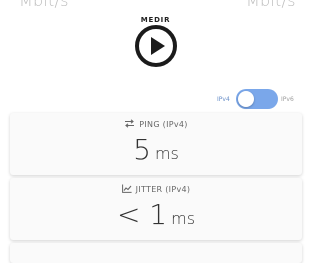 The width and height of the screenshot is (320, 263). What do you see at coordinates (287, 99) in the screenshot?
I see `ipv6-label: IPv6` at bounding box center [287, 99].